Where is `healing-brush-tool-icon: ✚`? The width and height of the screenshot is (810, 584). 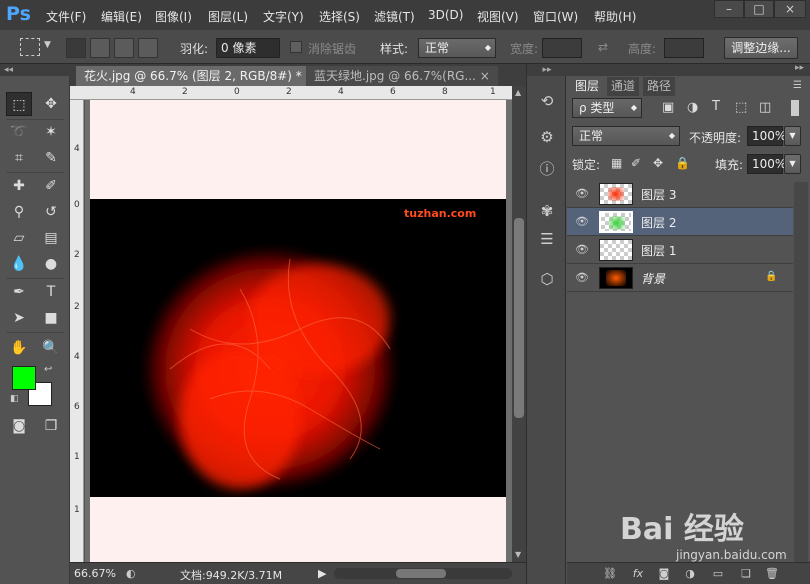
healing-brush-tool-icon: ✚ is located at coordinates (19, 186).